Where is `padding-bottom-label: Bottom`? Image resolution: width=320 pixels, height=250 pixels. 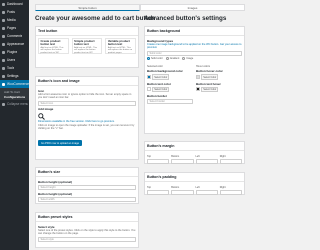
padding-bottom-label: Bottom is located at coordinates (175, 187).